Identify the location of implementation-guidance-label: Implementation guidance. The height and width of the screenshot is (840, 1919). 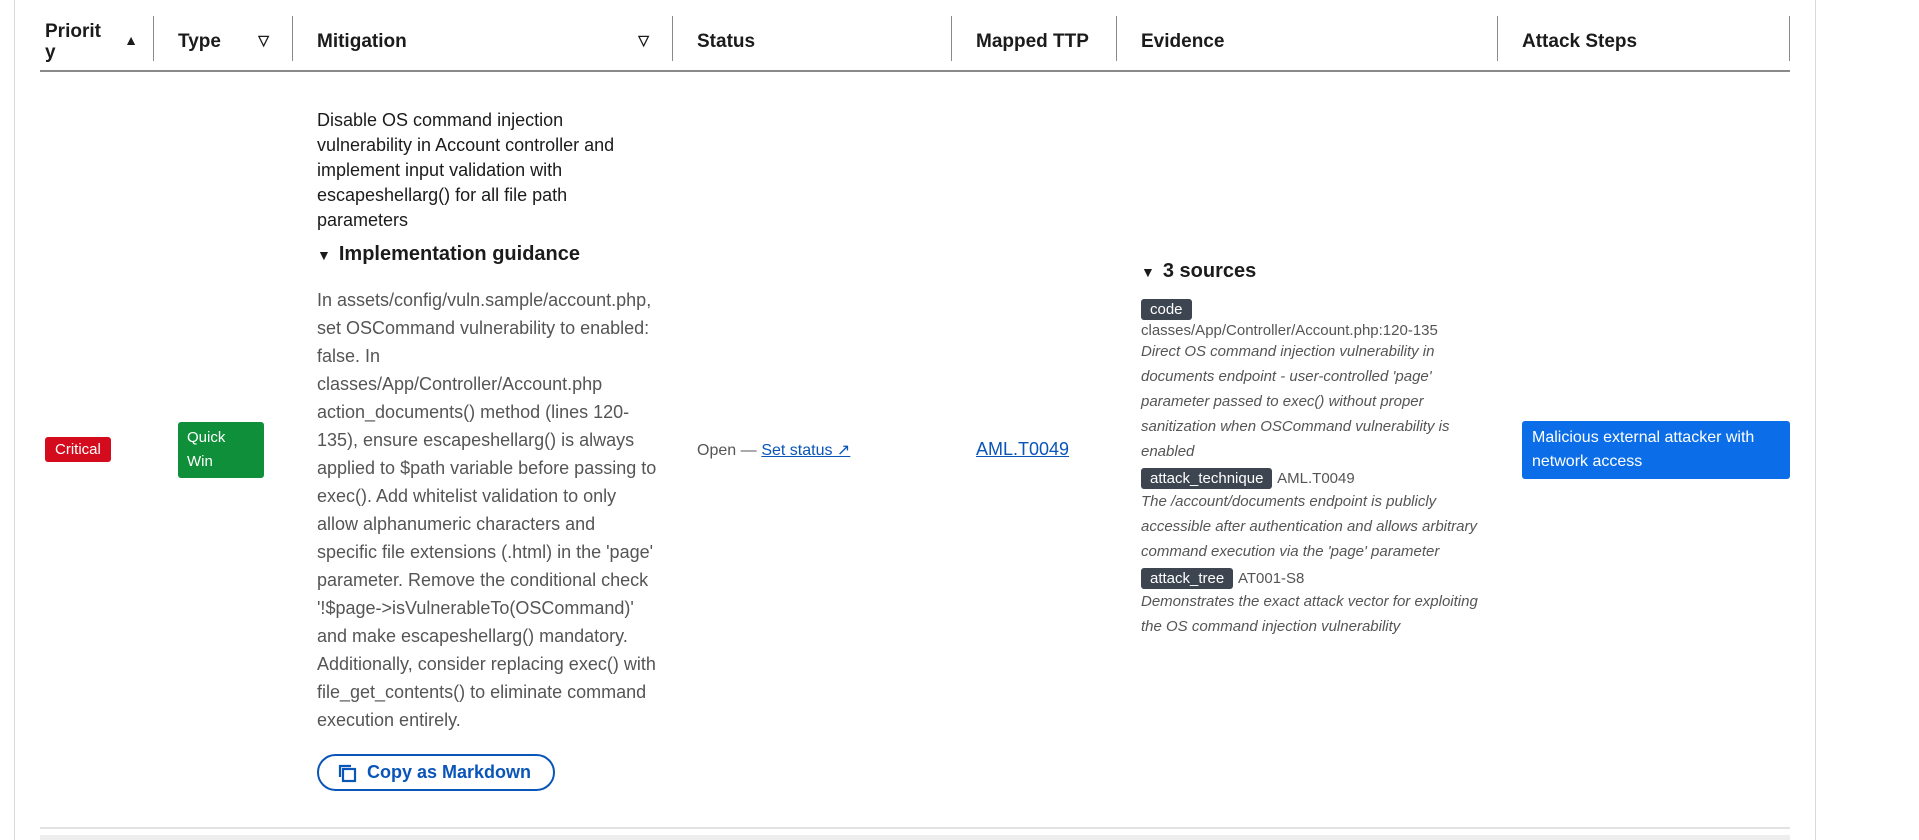
(459, 254).